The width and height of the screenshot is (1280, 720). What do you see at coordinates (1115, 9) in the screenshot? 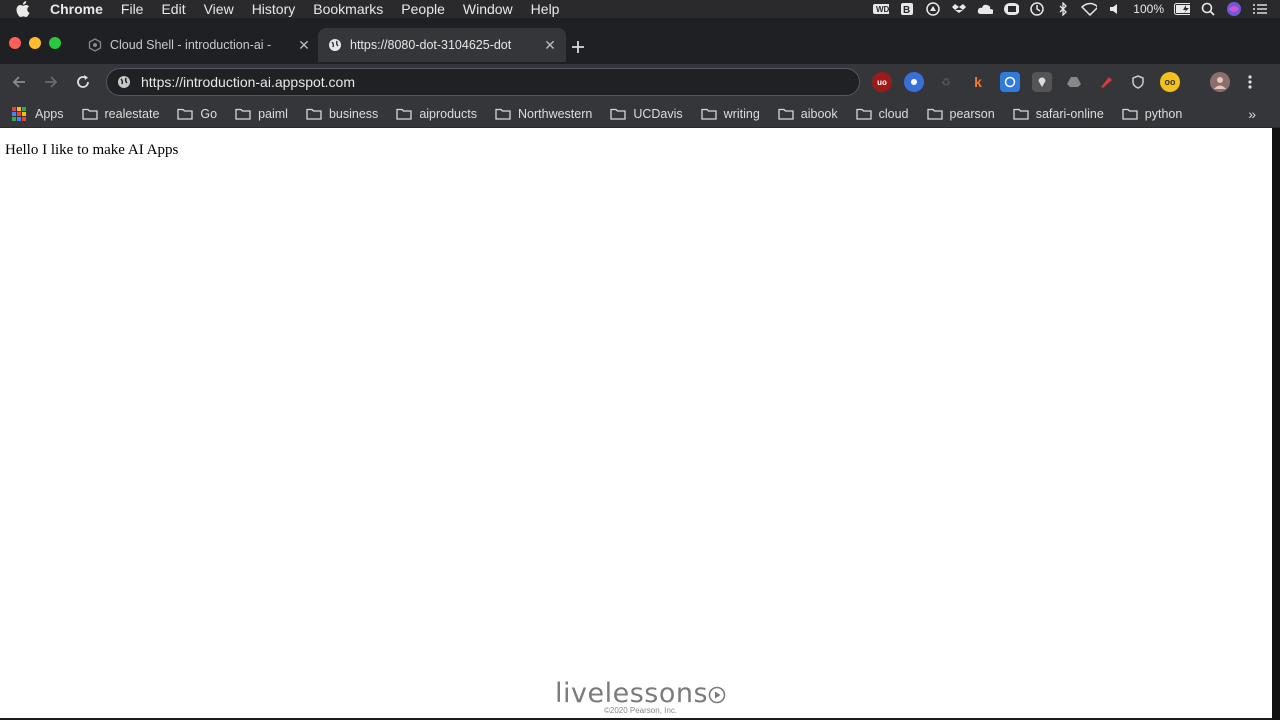
I see `volume-icon` at bounding box center [1115, 9].